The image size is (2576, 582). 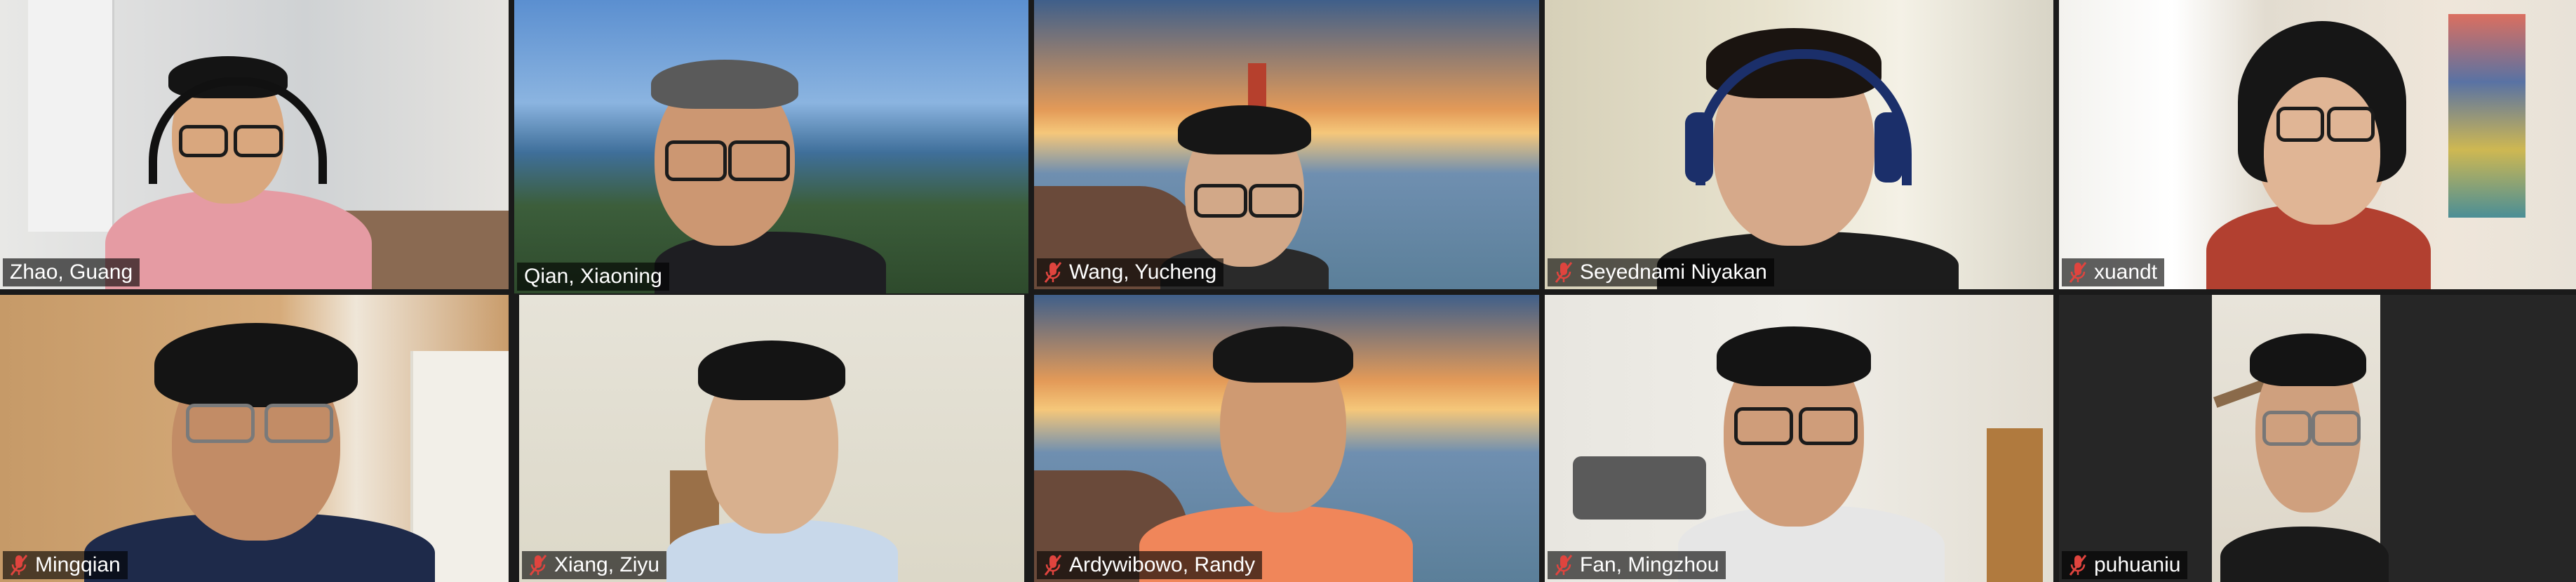 I want to click on participant-name-tag: Fan, Mingzhou, so click(x=1637, y=565).